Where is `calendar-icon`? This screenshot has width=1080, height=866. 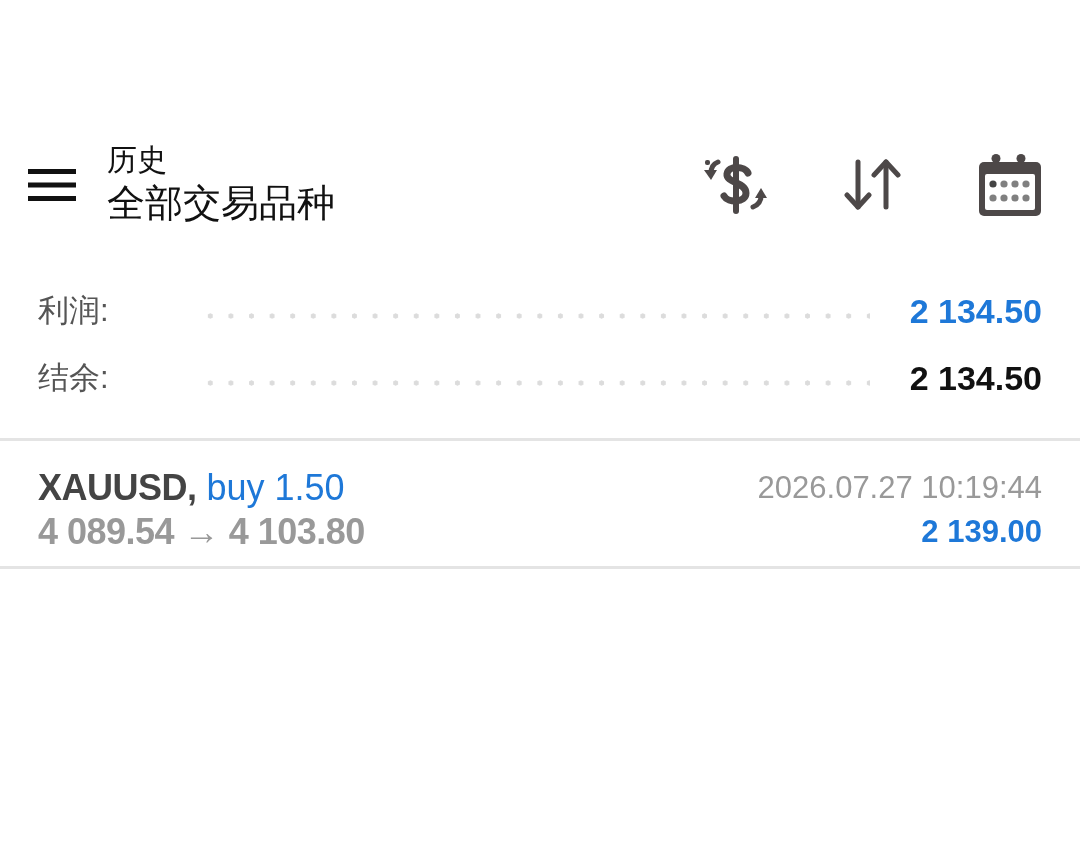
calendar-icon is located at coordinates (1010, 185).